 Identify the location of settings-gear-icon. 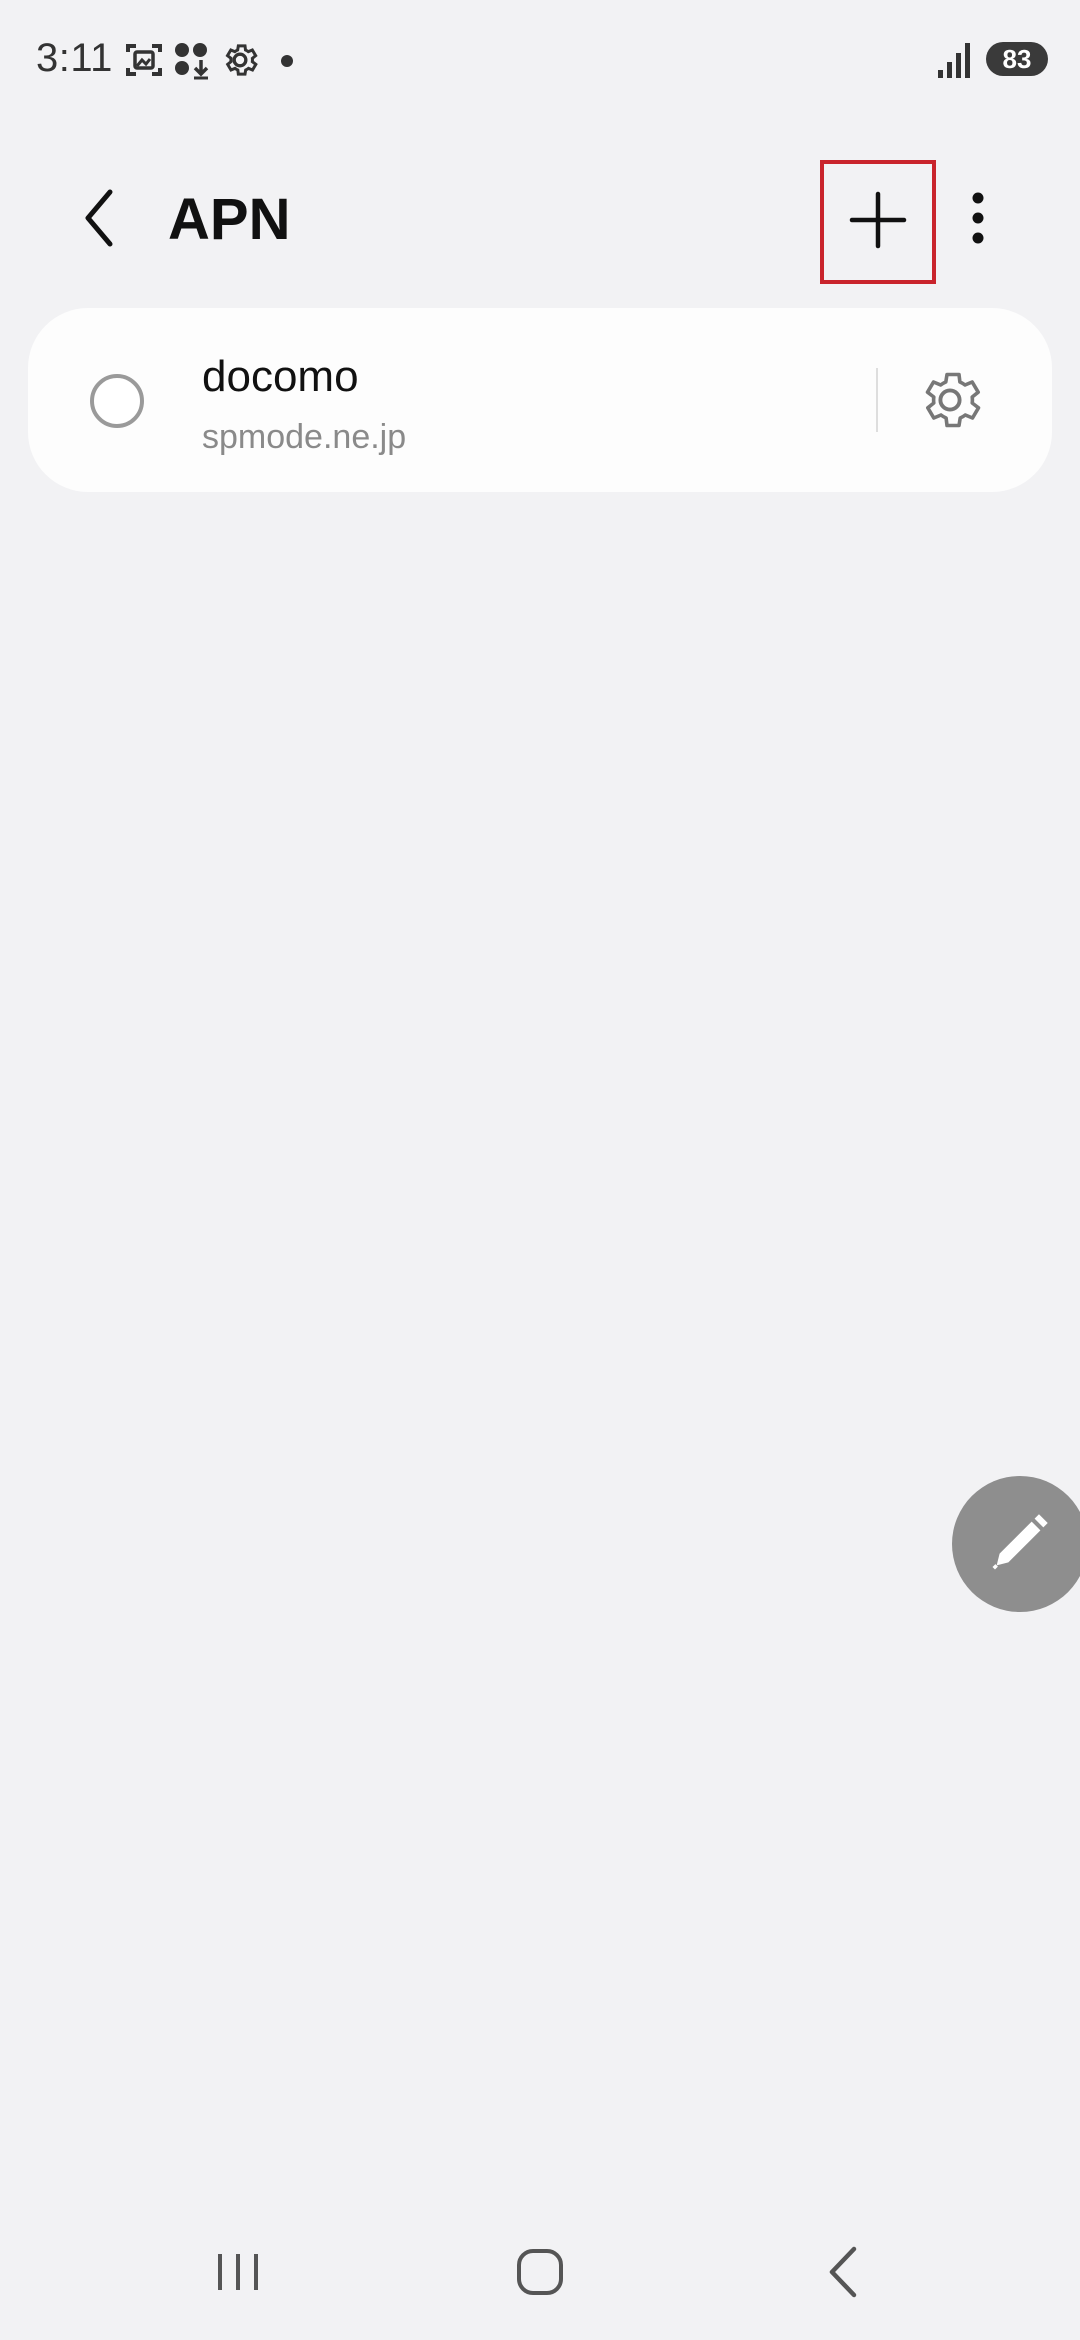
(240, 62).